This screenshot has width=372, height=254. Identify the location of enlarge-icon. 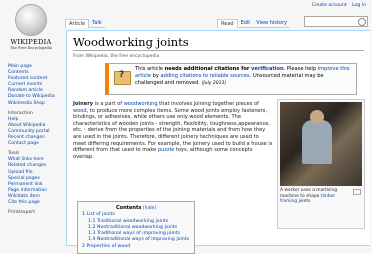
(357, 192).